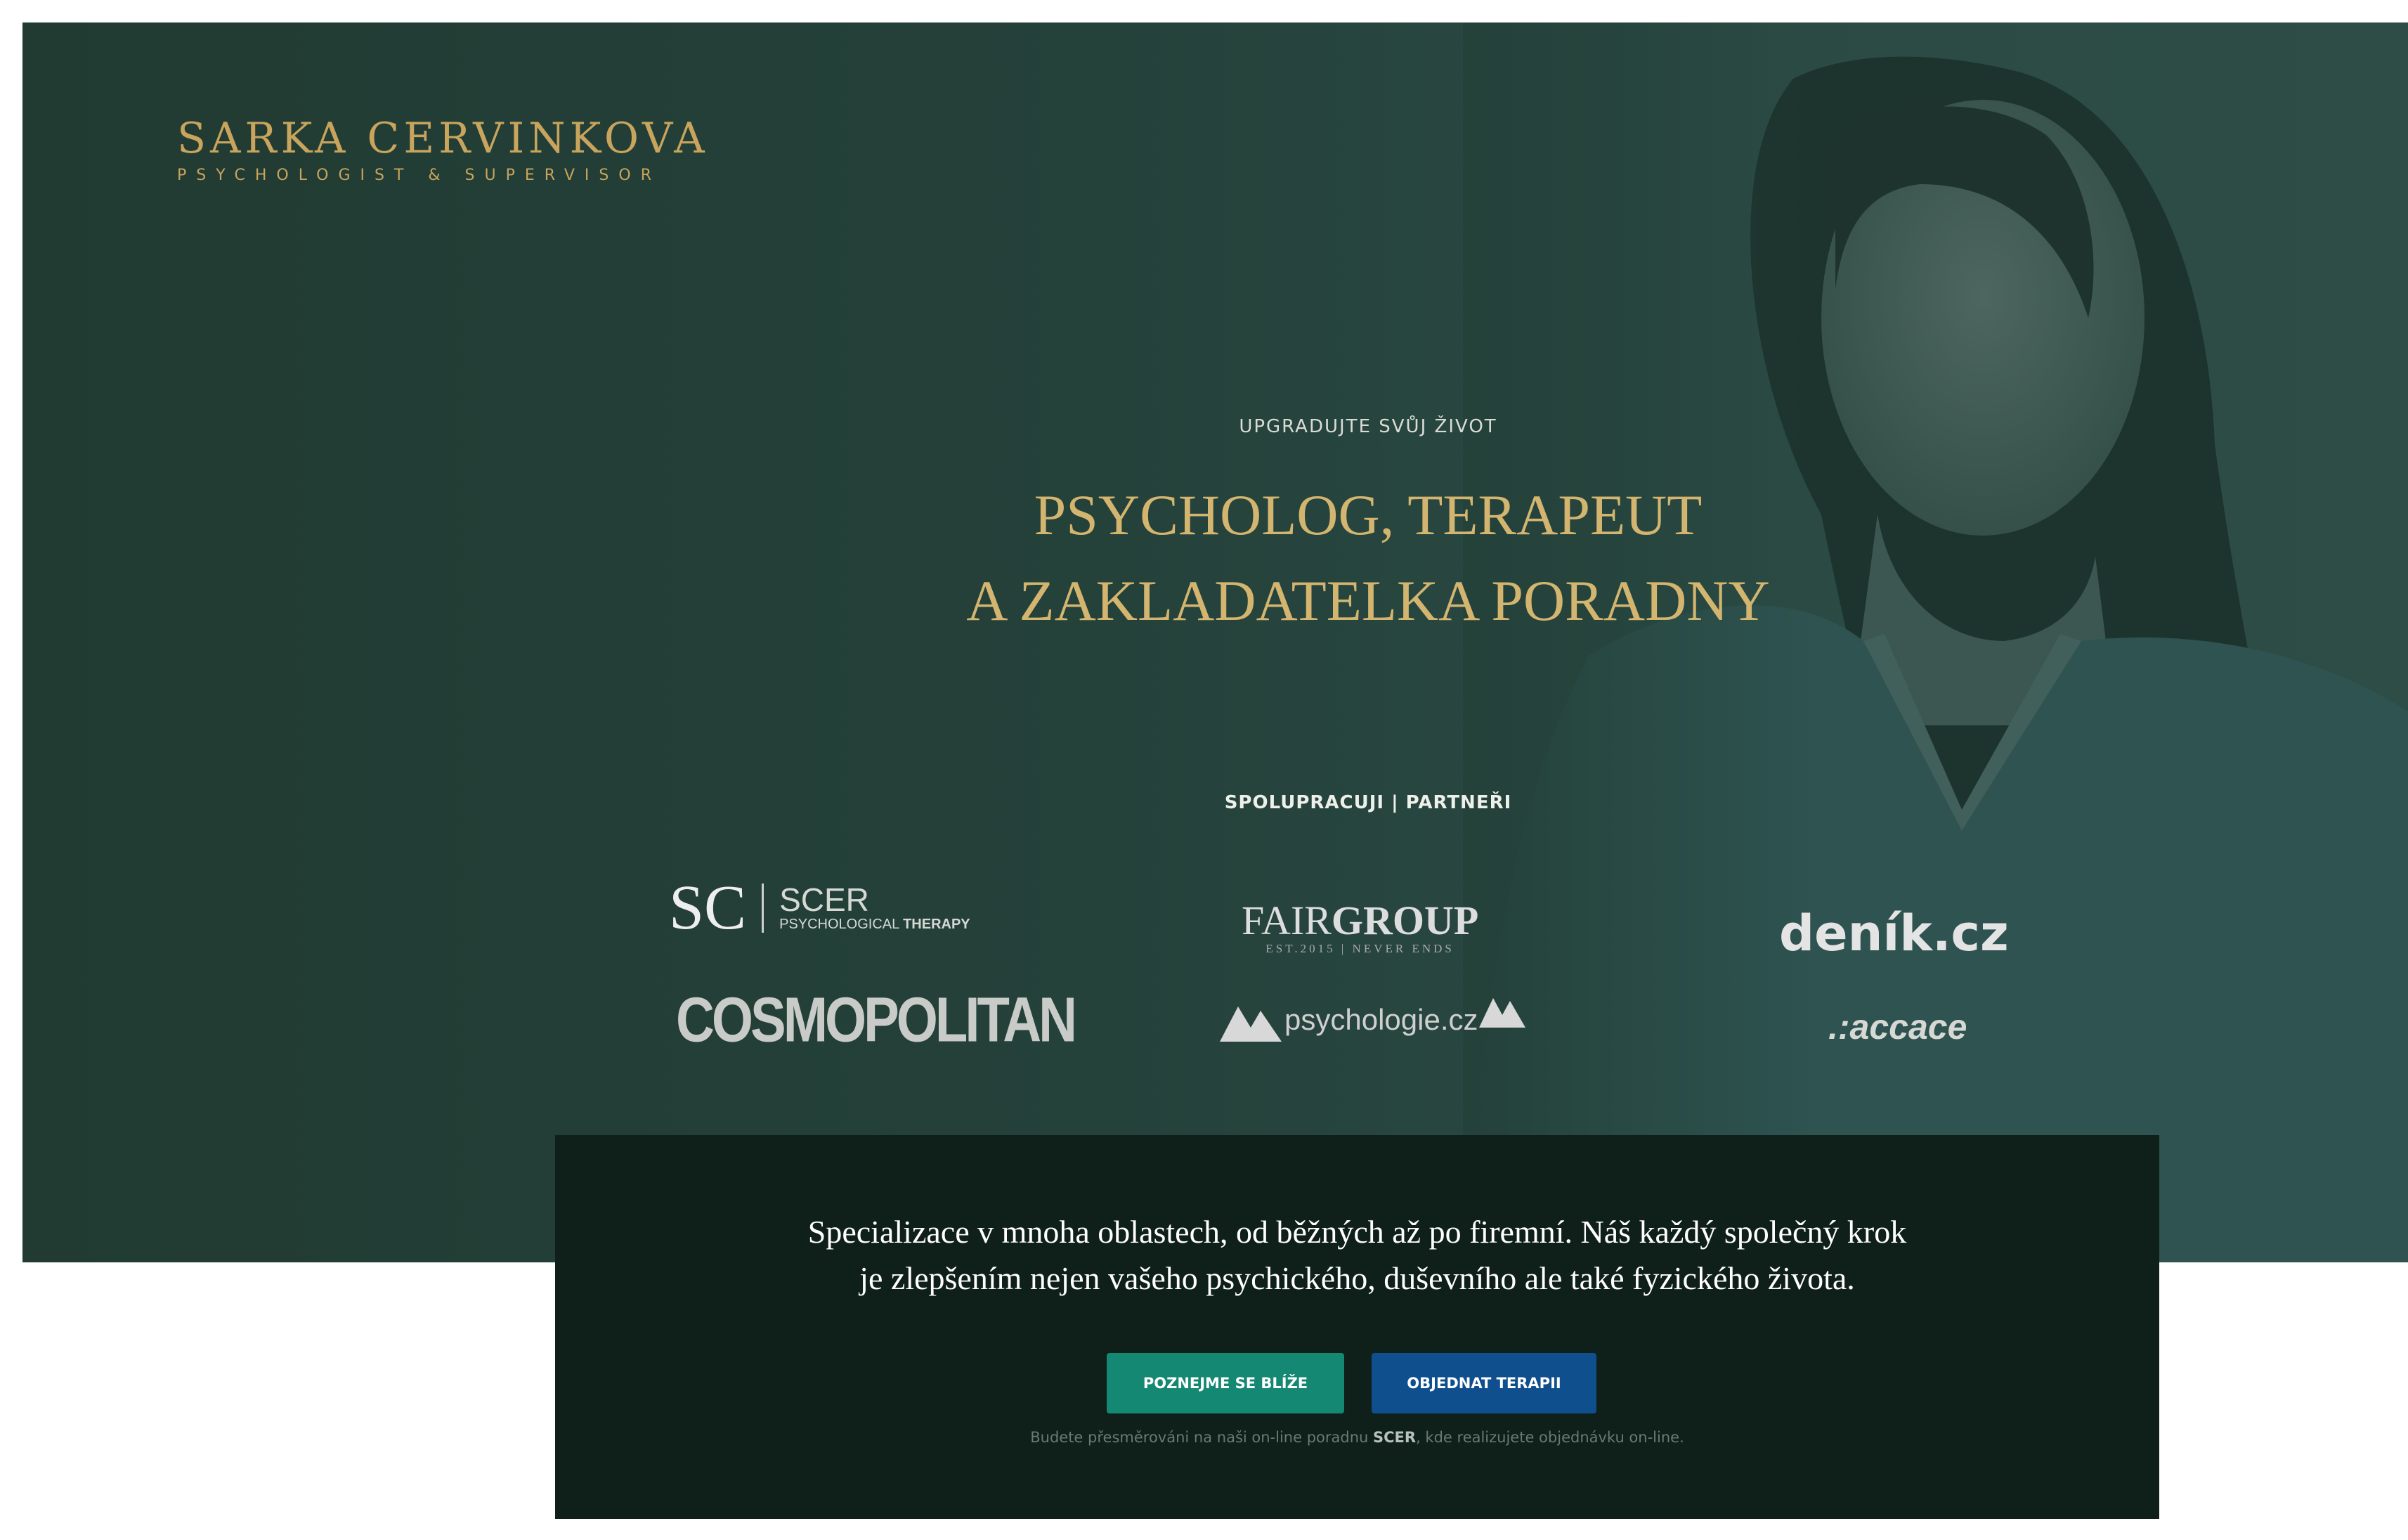 Image resolution: width=2408 pixels, height=1540 pixels. I want to click on fairgroup-bold: GROUP, so click(1405, 920).